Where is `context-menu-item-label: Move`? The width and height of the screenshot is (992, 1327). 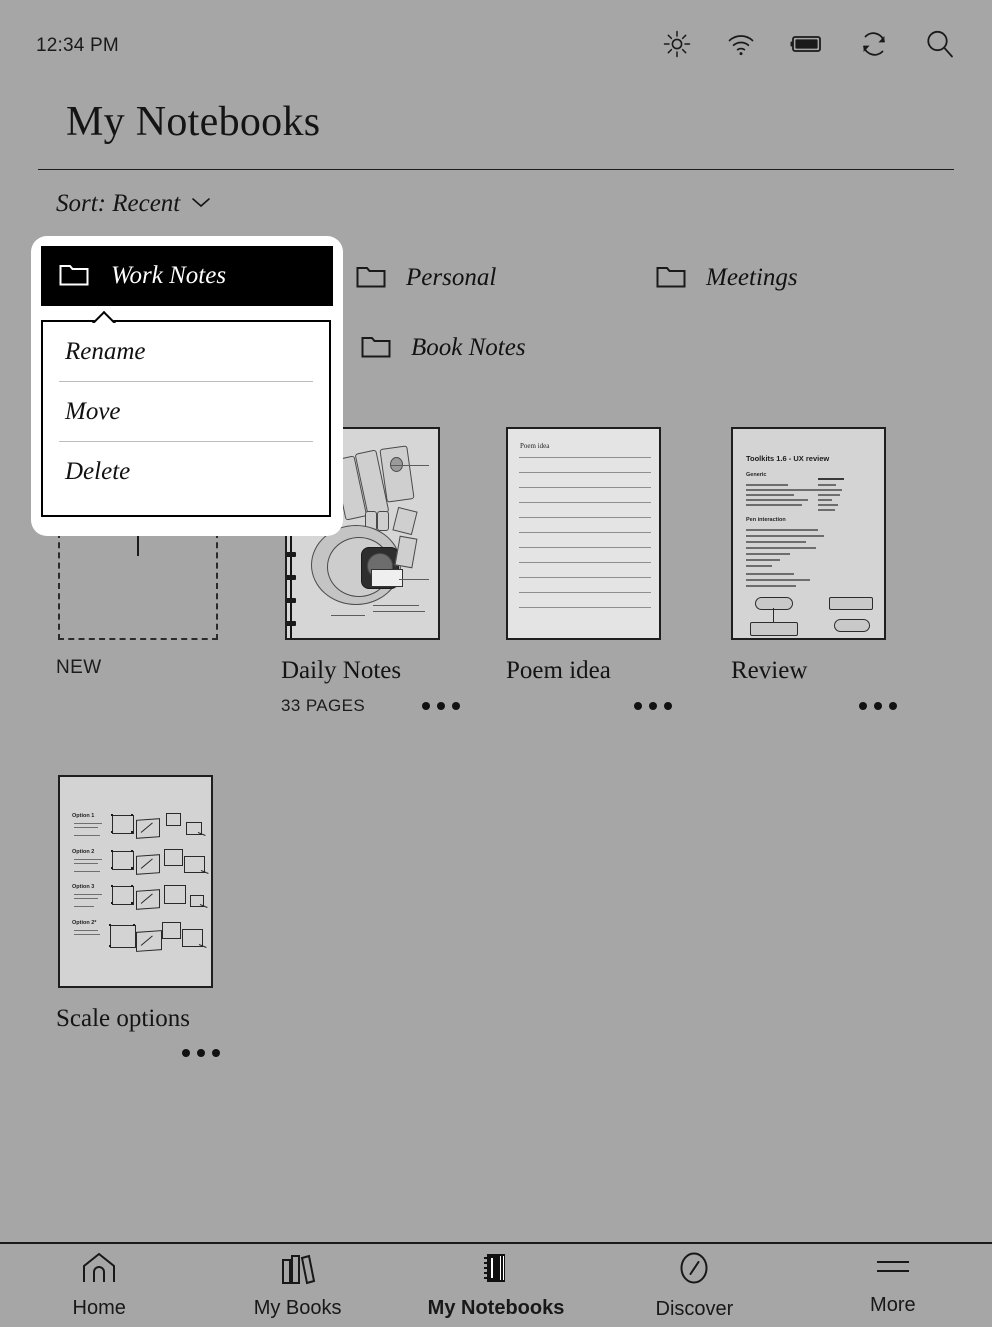
context-menu-item-label: Move is located at coordinates (93, 411).